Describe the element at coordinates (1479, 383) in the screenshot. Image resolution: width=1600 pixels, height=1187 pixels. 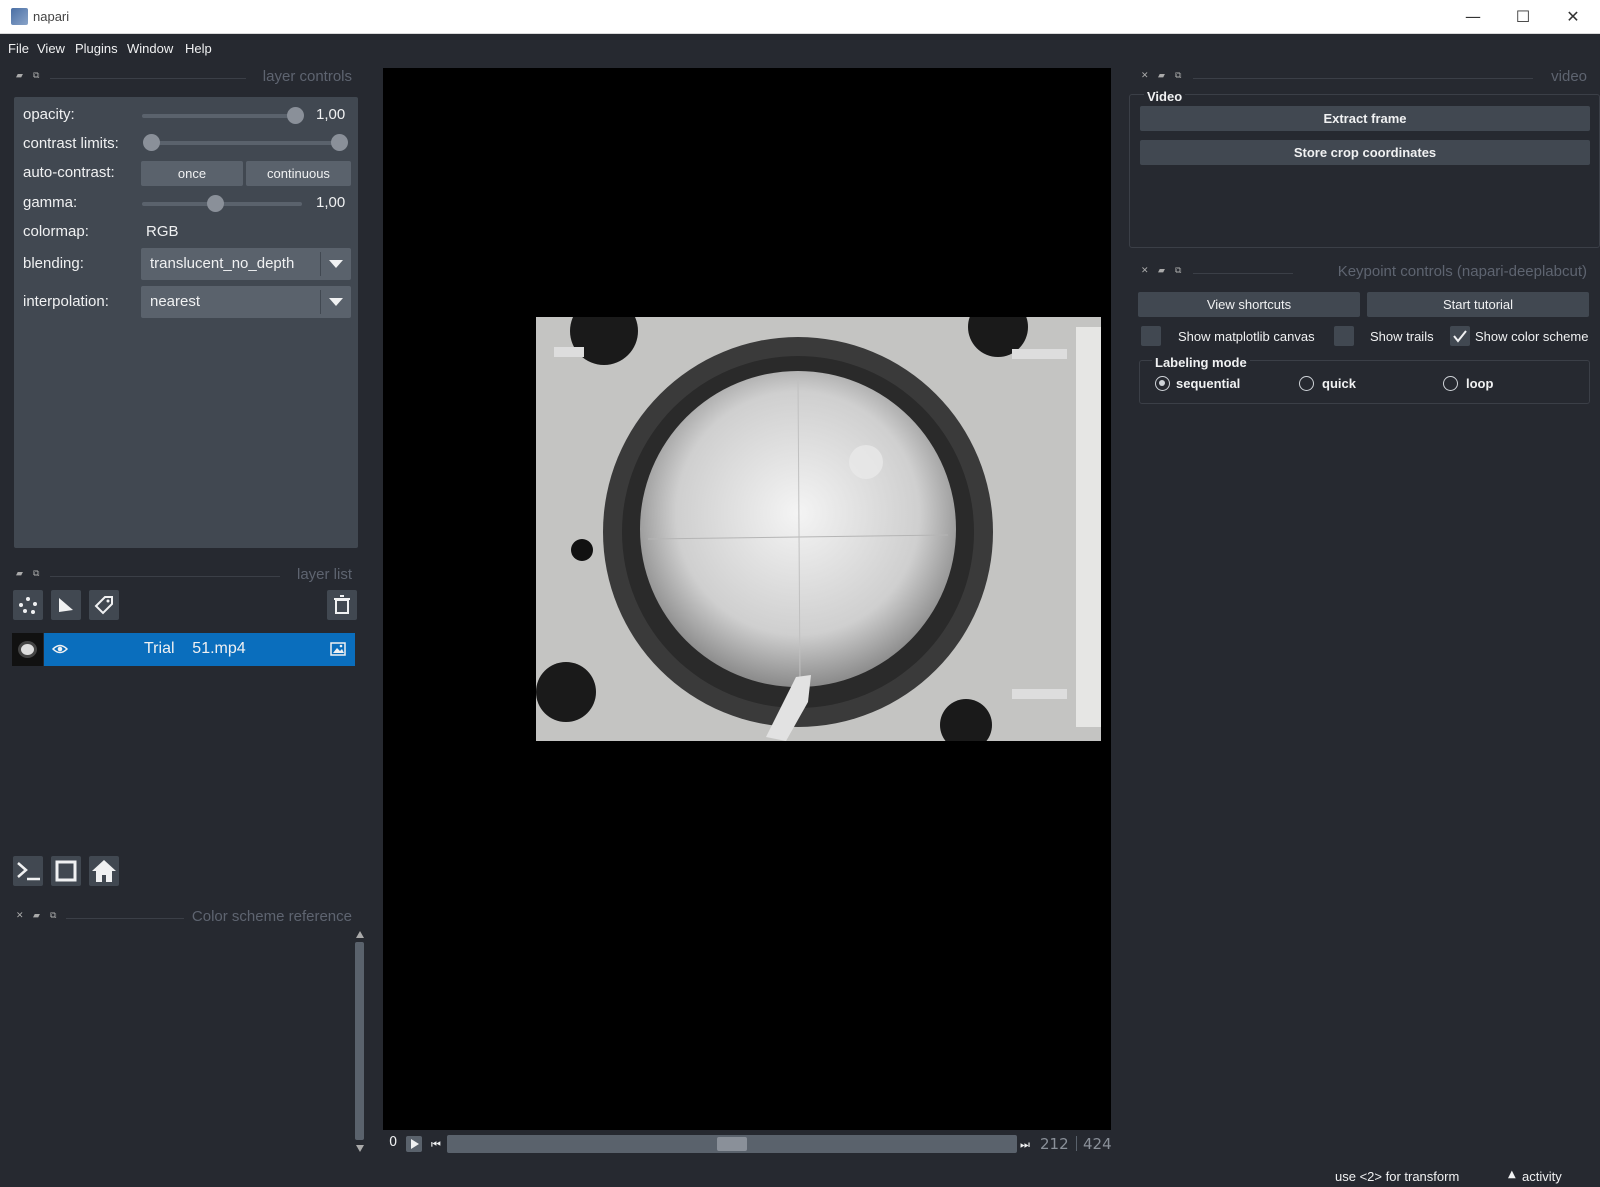
I see `loop-label: loop` at that location.